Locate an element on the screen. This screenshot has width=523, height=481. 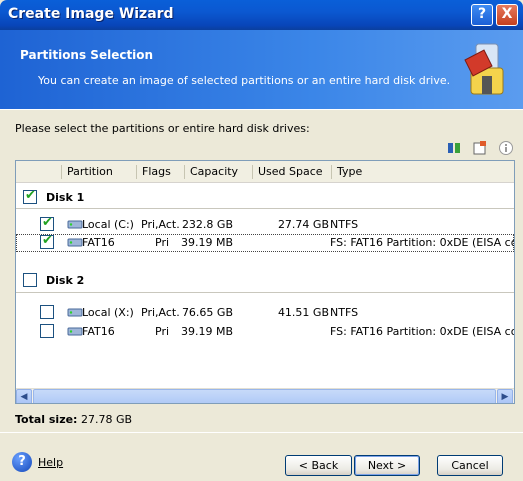
info-icon is located at coordinates (505, 148).